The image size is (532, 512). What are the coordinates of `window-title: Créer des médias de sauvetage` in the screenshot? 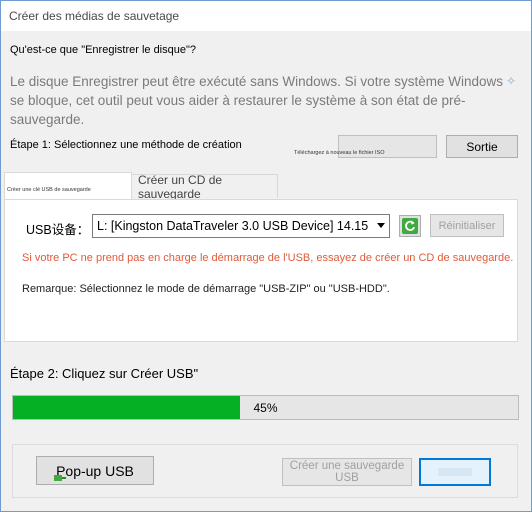 It's located at (94, 16).